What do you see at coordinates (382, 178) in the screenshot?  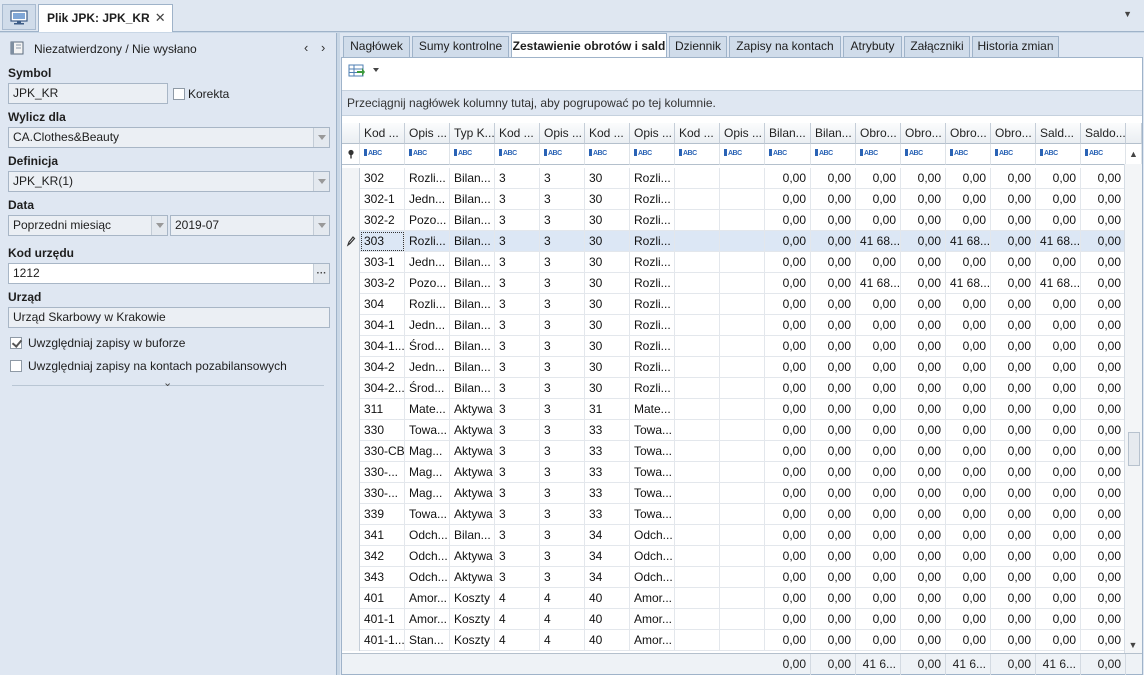 I see `table-cell: 302` at bounding box center [382, 178].